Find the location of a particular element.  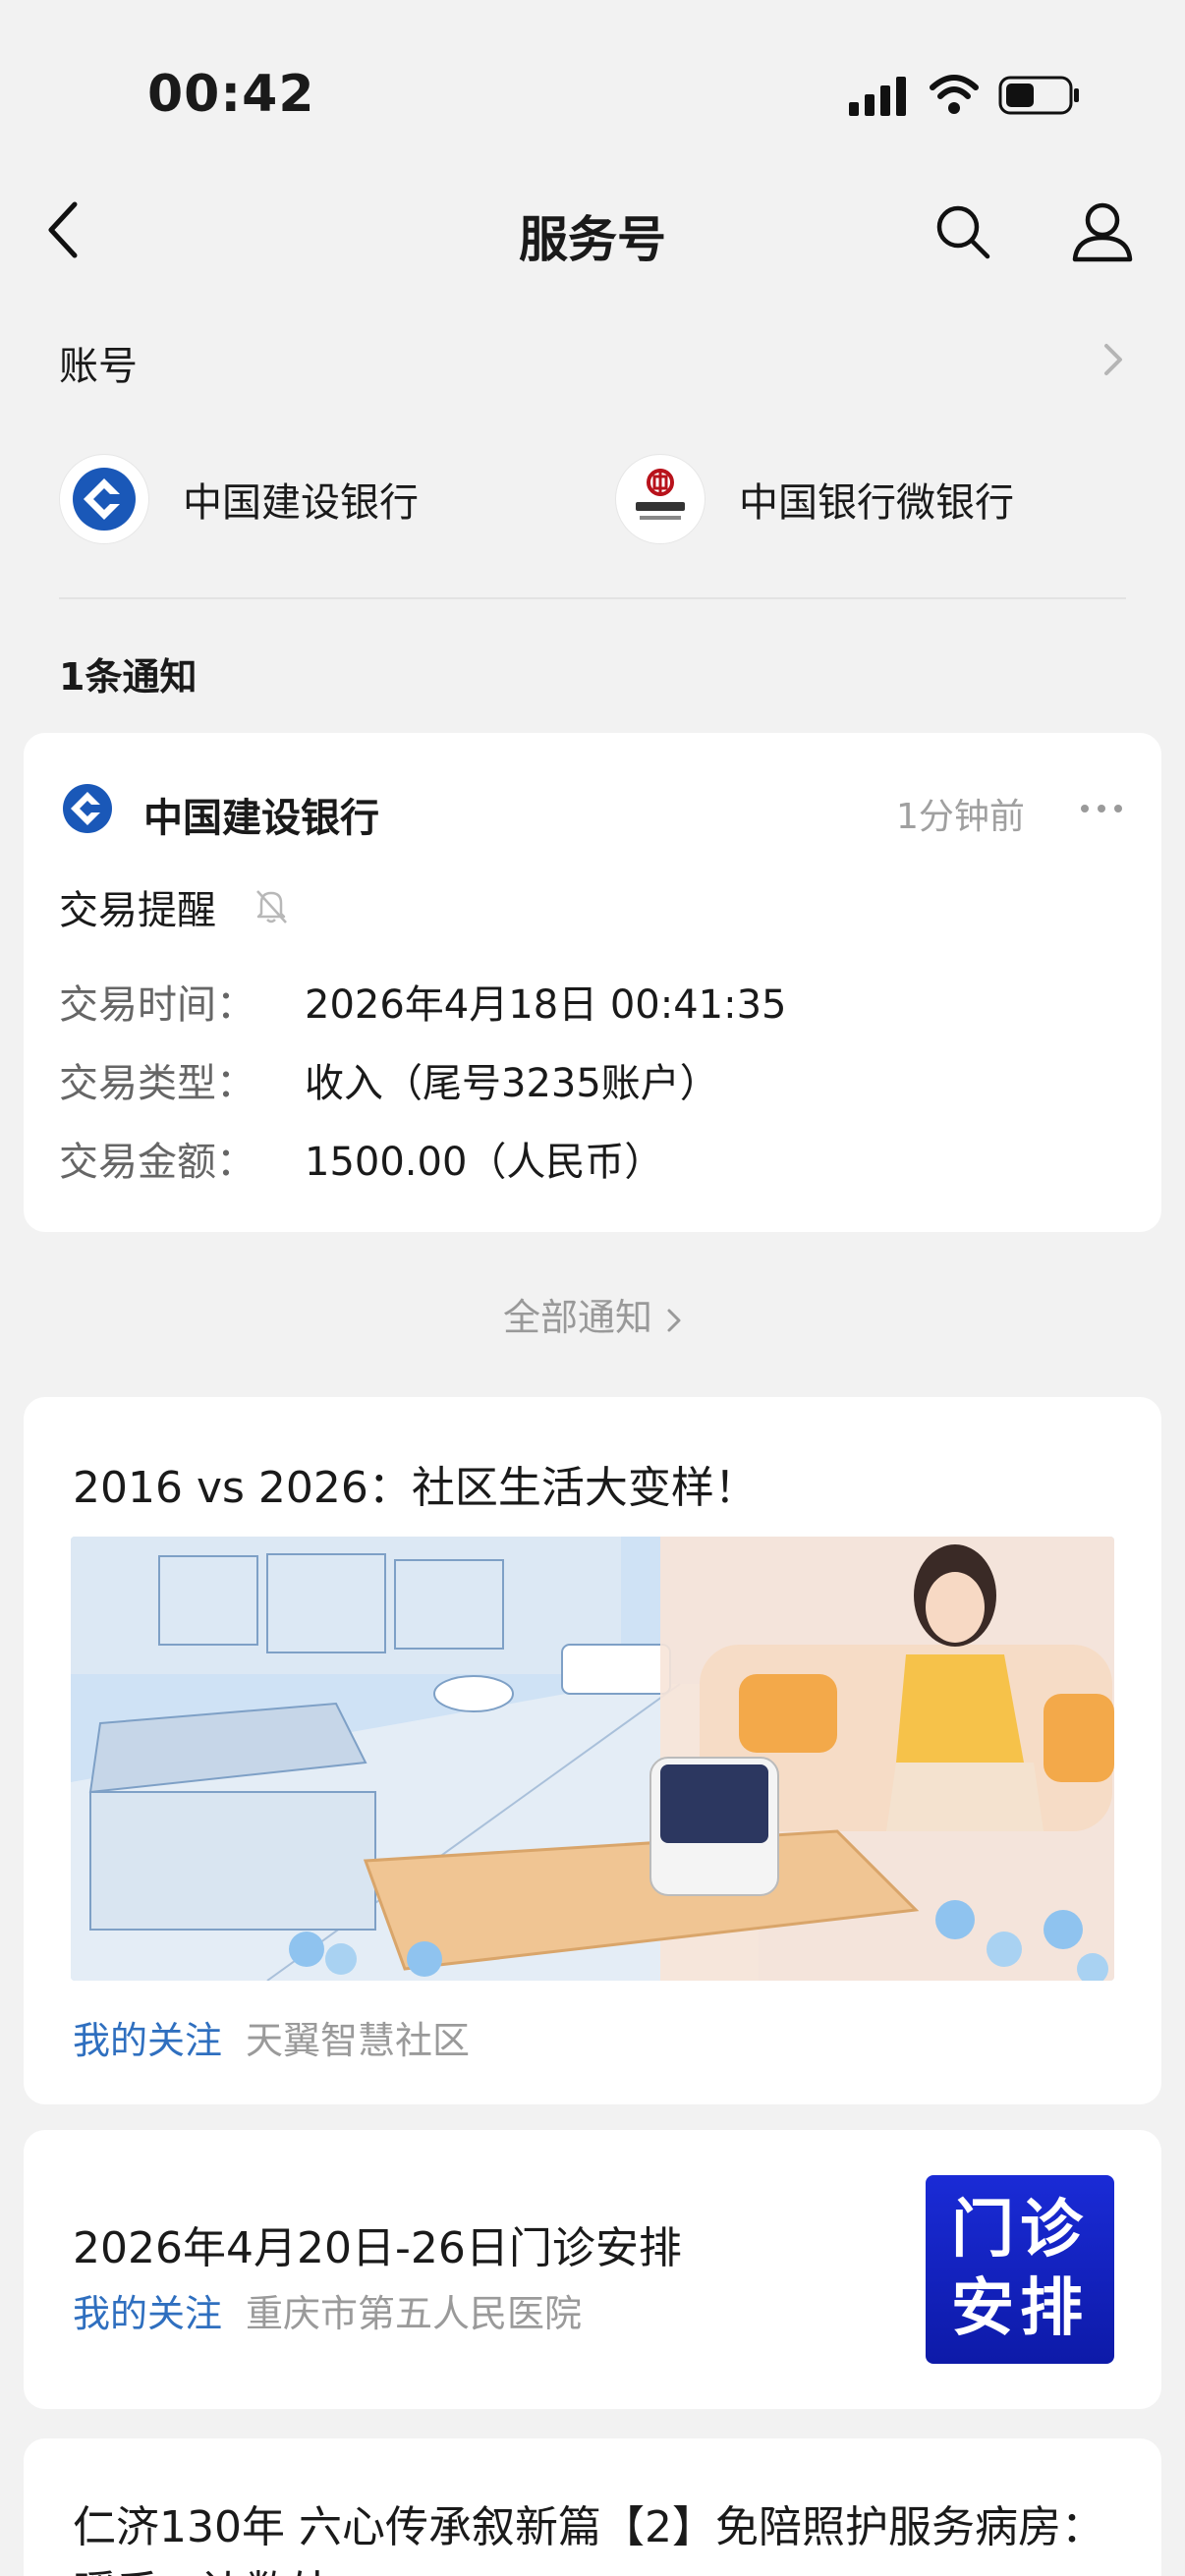

article-title: 2026年4月20日-26日门诊安排 is located at coordinates (378, 2248).